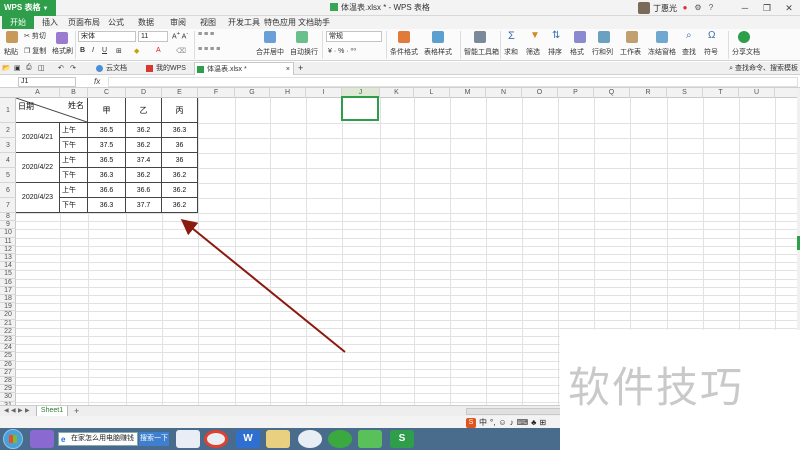 This screenshot has height=450, width=800. I want to click on folder-icon, so click(278, 439).